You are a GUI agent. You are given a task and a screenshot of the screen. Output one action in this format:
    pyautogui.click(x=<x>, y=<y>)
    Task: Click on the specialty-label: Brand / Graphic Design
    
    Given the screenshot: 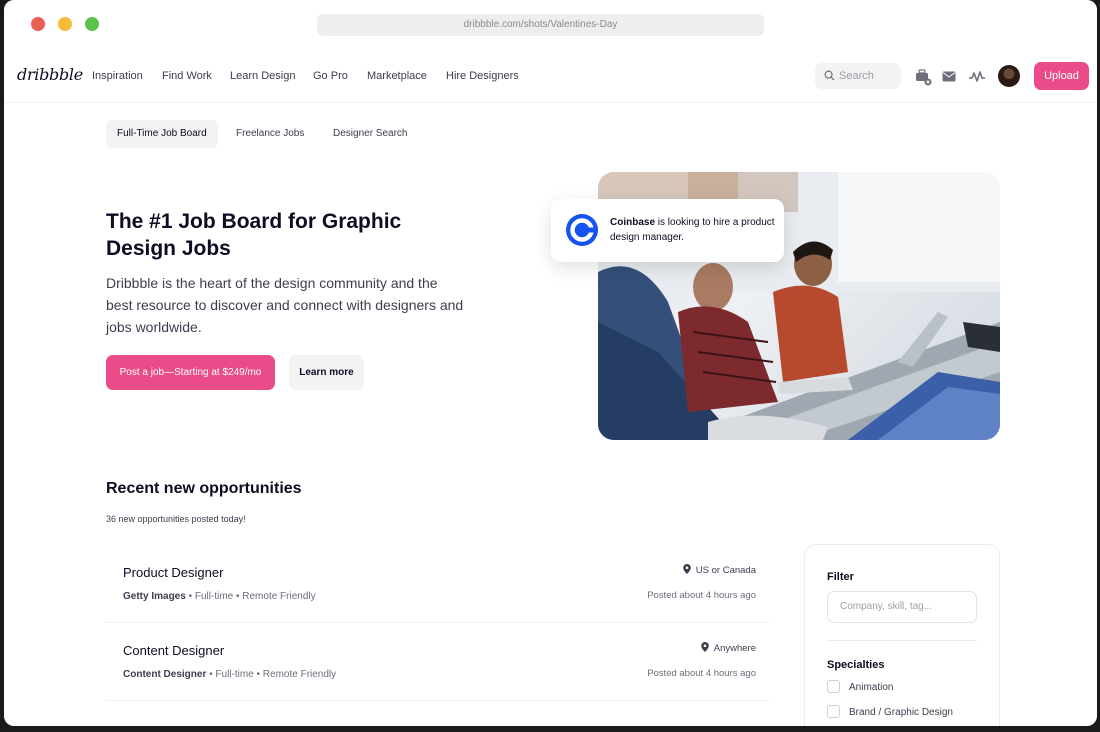 What is the action you would take?
    pyautogui.click(x=901, y=712)
    